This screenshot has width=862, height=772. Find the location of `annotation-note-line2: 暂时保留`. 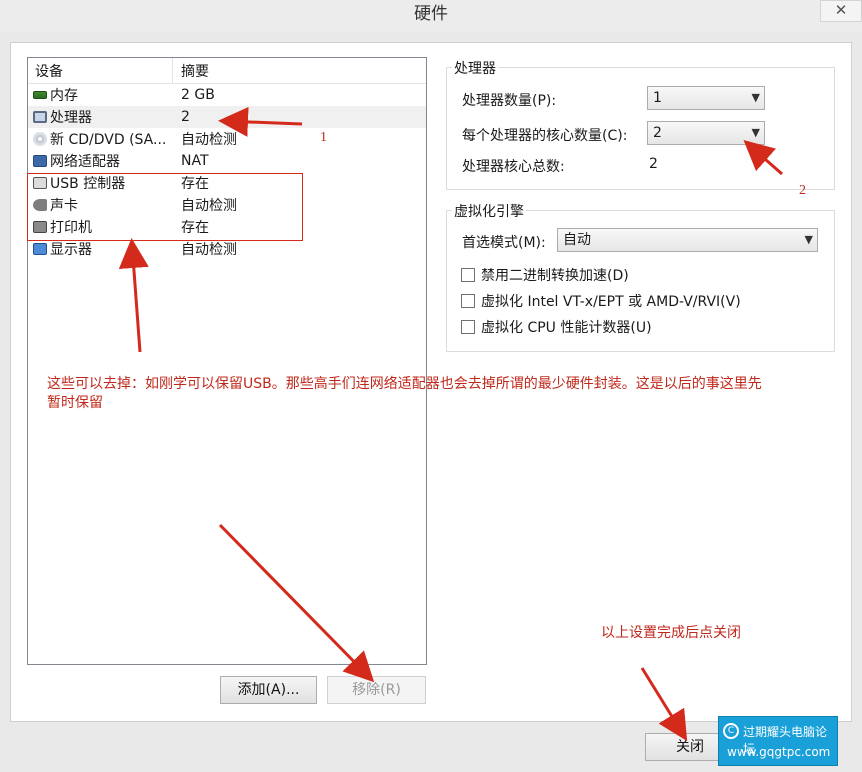

annotation-note-line2: 暂时保留 is located at coordinates (75, 403).